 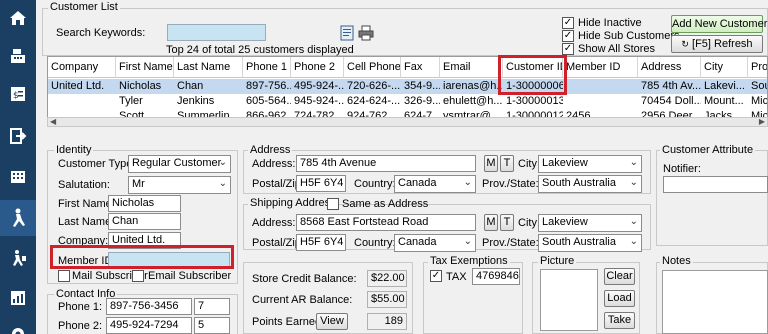 I want to click on tax-checkbox: ✓, so click(x=436, y=276).